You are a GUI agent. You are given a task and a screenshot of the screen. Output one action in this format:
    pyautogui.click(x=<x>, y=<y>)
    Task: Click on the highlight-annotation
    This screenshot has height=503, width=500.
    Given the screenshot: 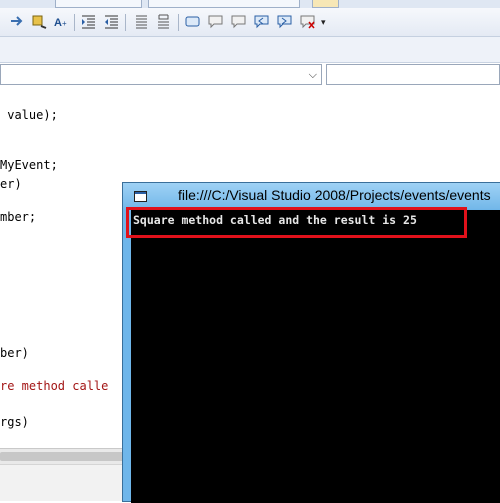 What is the action you would take?
    pyautogui.click(x=296, y=222)
    